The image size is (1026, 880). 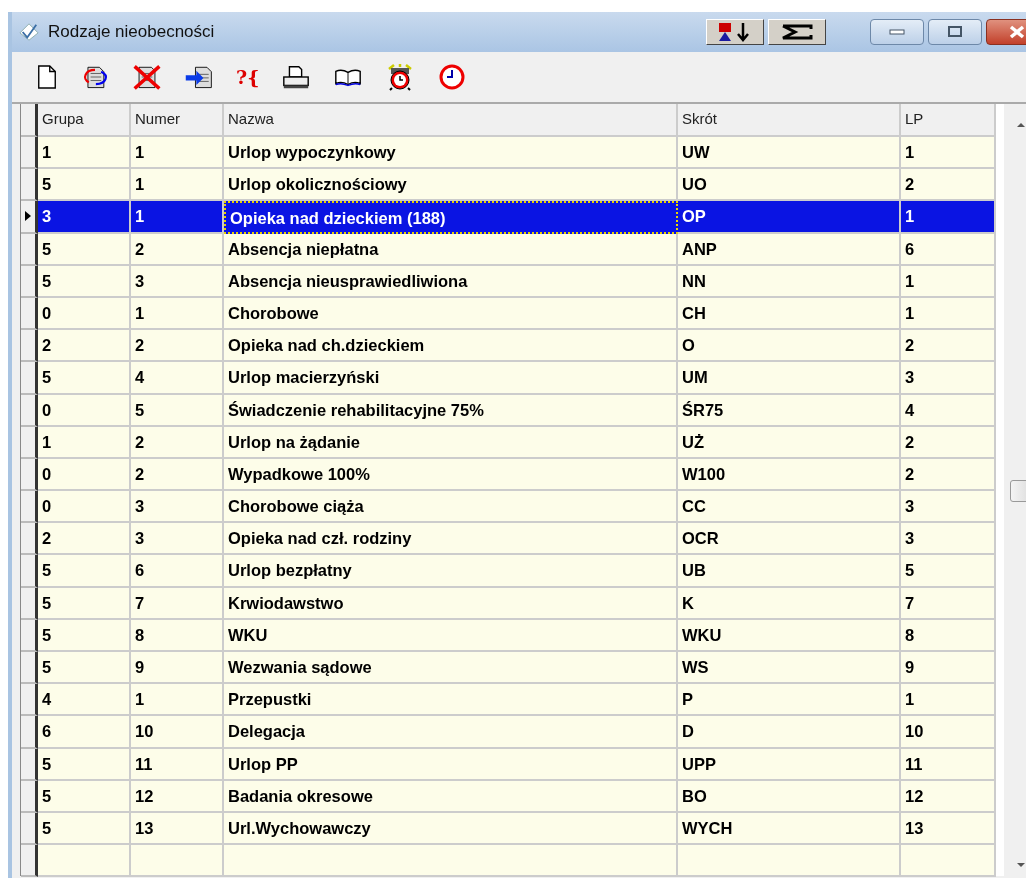 What do you see at coordinates (789, 410) in the screenshot?
I see `code-cell: ŚR75` at bounding box center [789, 410].